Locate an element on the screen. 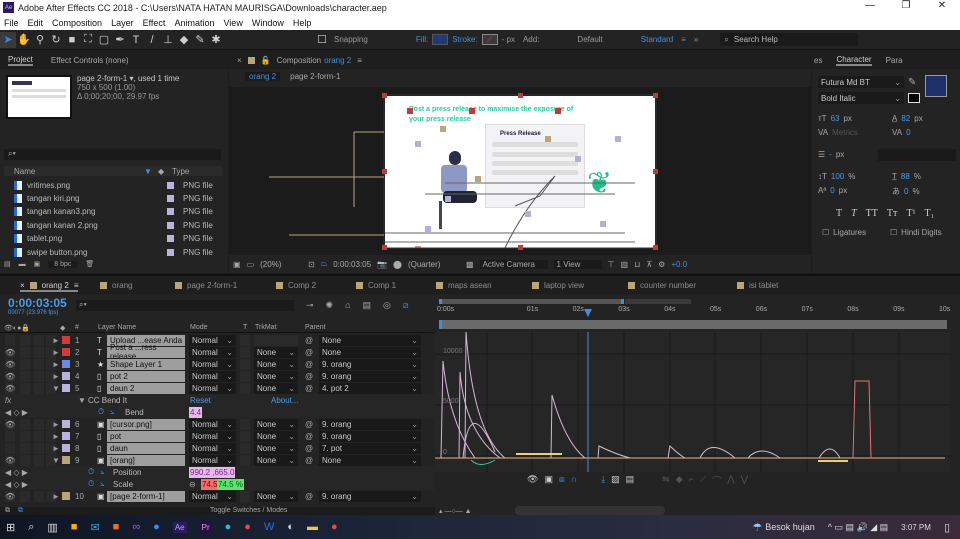  pick-whip-icon: @ is located at coordinates (309, 460).